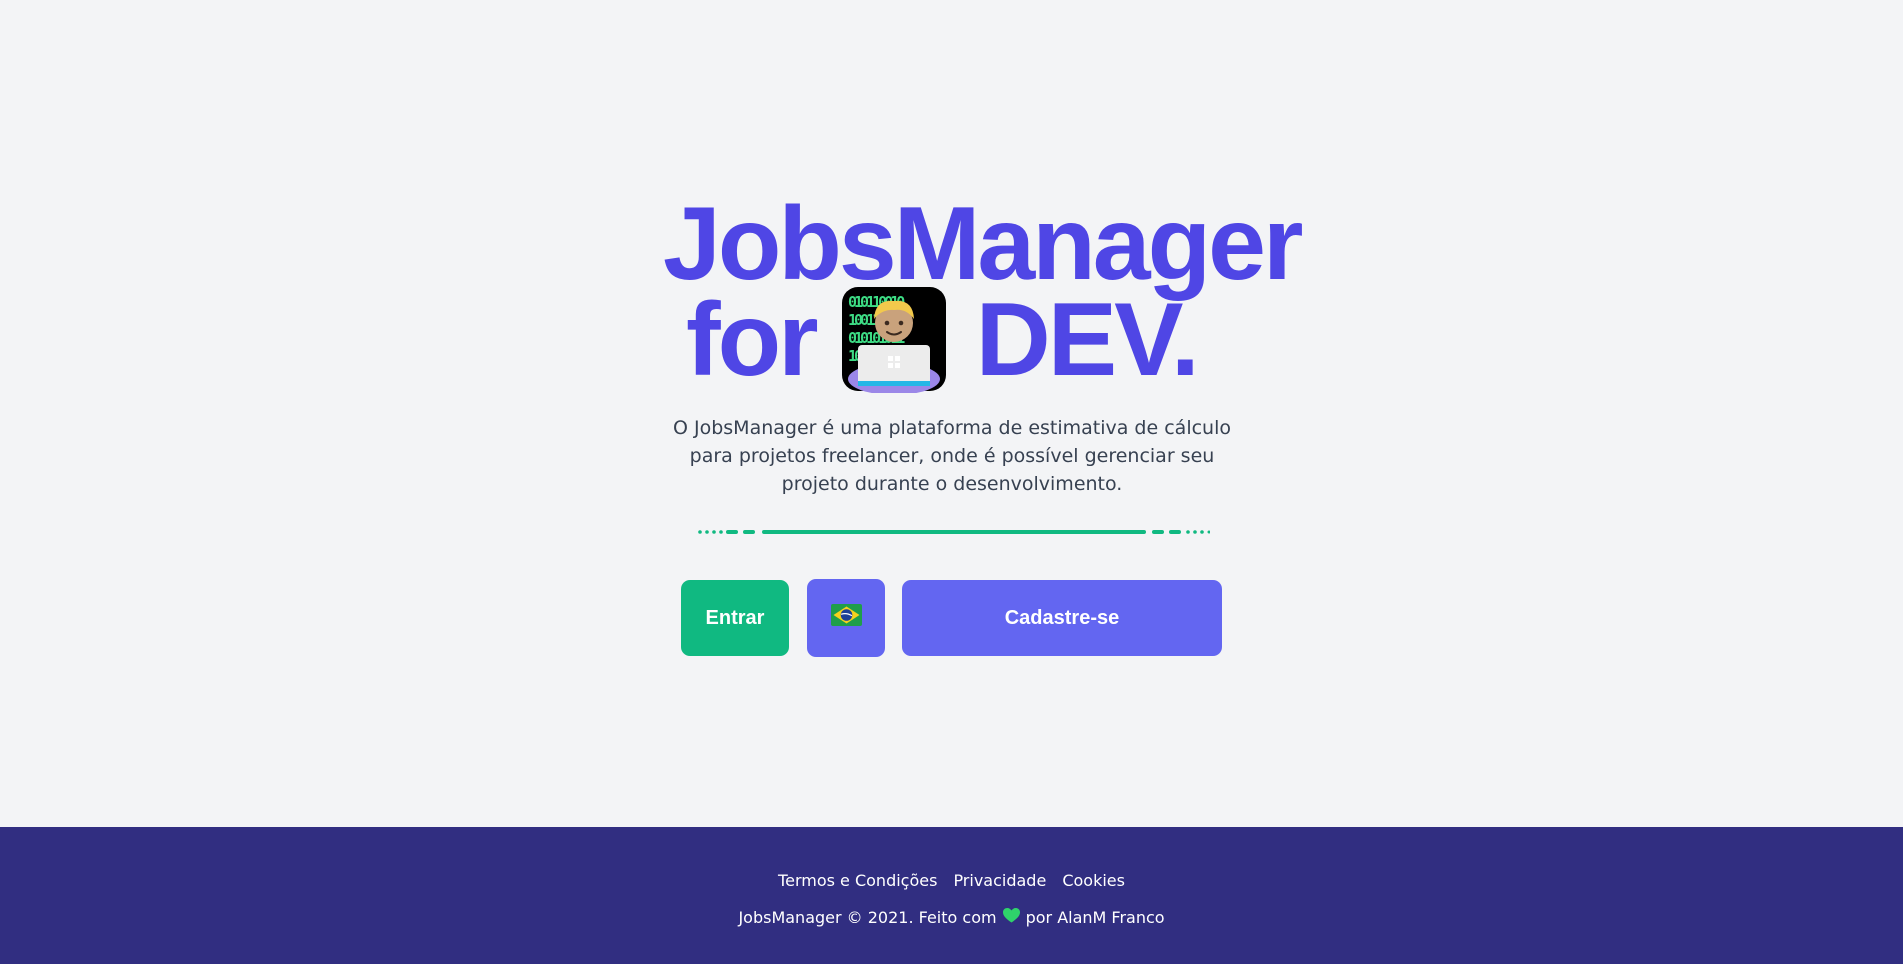 This screenshot has height=964, width=1903. Describe the element at coordinates (894, 339) in the screenshot. I see `technologist-icon: 010110010 100110101 010101011 101001101` at that location.